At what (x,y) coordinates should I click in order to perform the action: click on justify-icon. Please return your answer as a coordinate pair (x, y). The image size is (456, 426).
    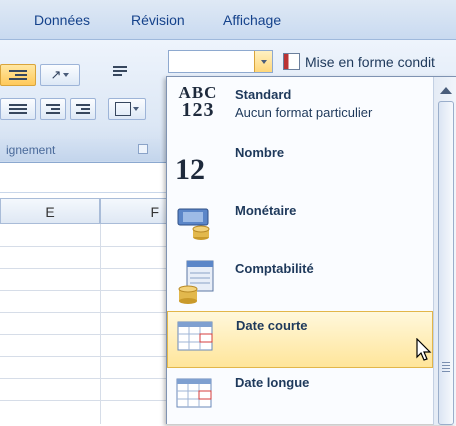
    Looking at the image, I should click on (18, 109).